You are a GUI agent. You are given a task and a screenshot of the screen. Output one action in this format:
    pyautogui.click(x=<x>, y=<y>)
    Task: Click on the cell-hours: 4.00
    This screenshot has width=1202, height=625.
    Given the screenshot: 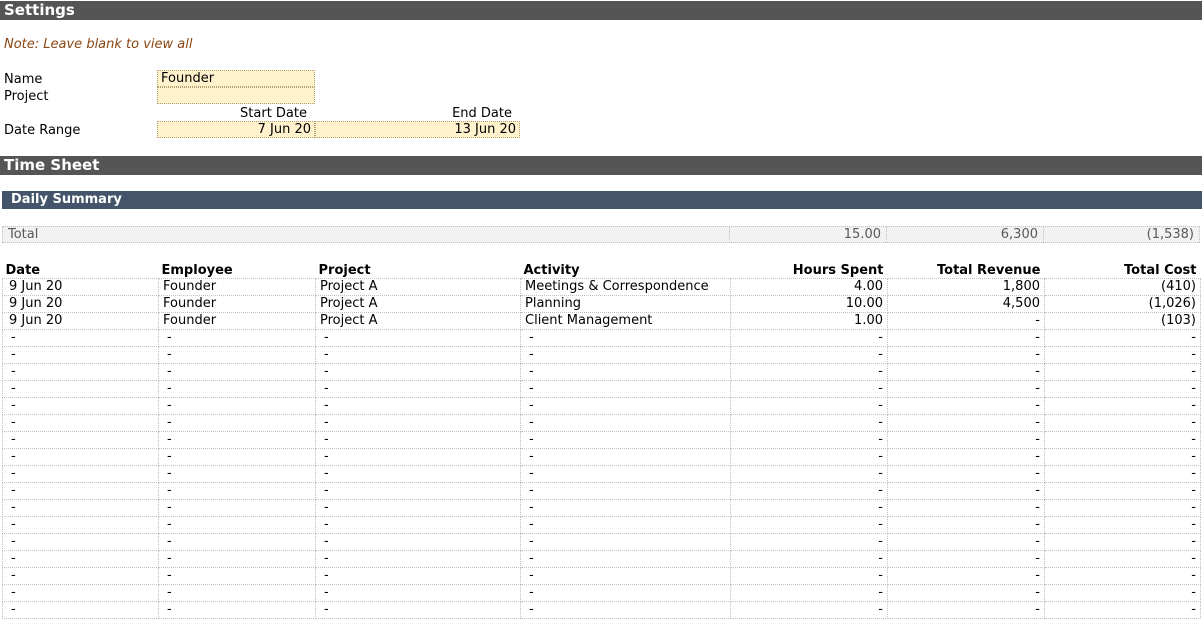 What is the action you would take?
    pyautogui.click(x=809, y=287)
    